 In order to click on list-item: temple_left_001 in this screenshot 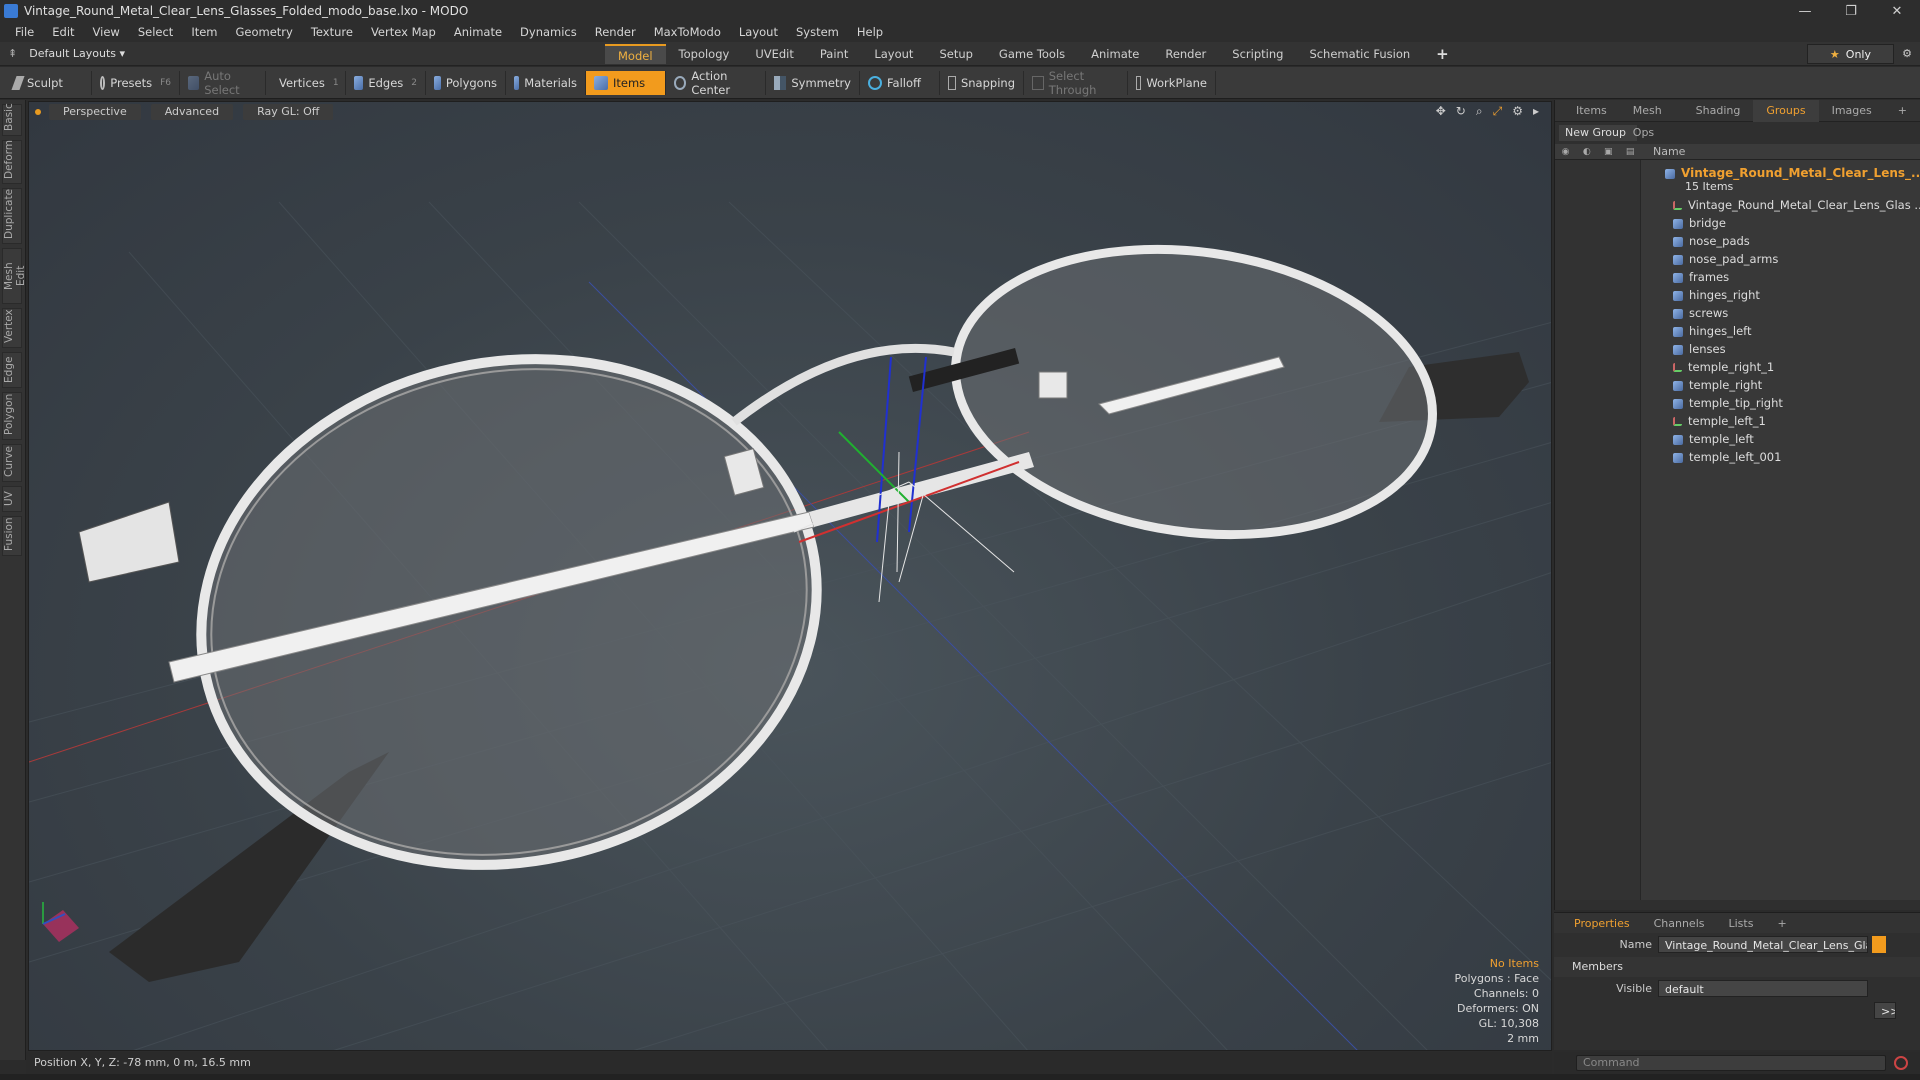, I will do `click(1796, 457)`.